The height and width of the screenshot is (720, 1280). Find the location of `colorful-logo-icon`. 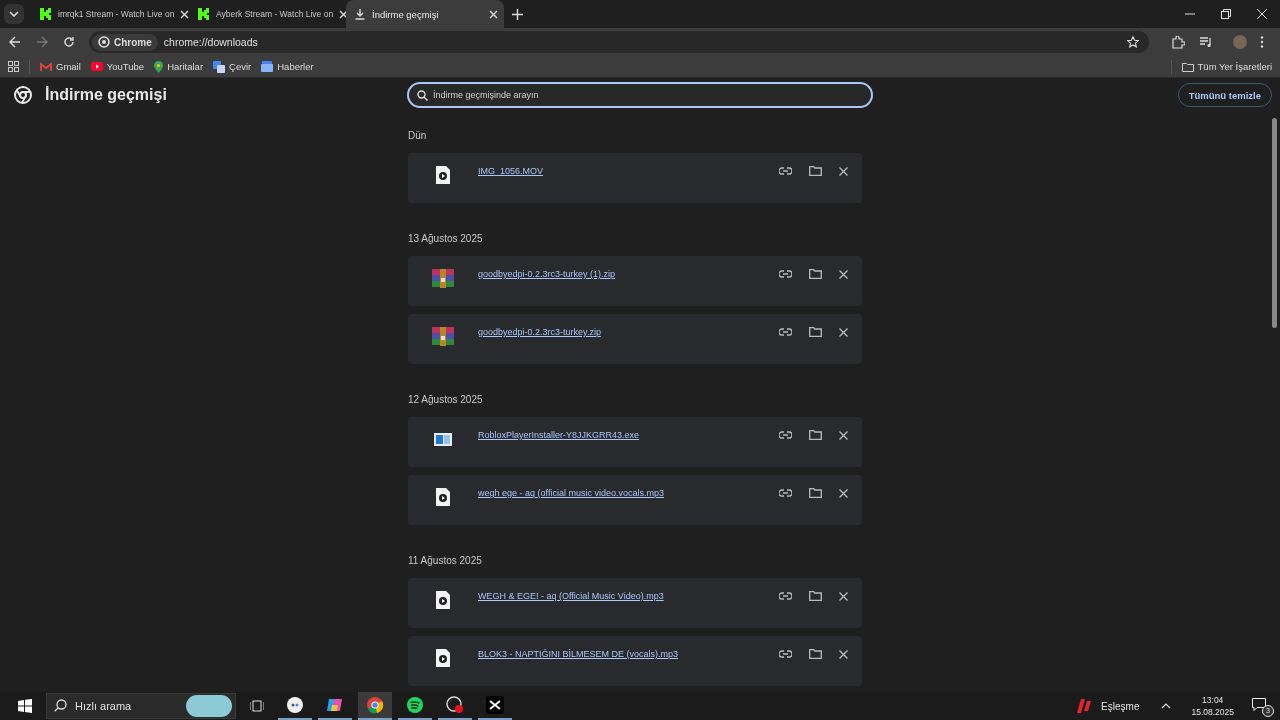

colorful-logo-icon is located at coordinates (335, 705).